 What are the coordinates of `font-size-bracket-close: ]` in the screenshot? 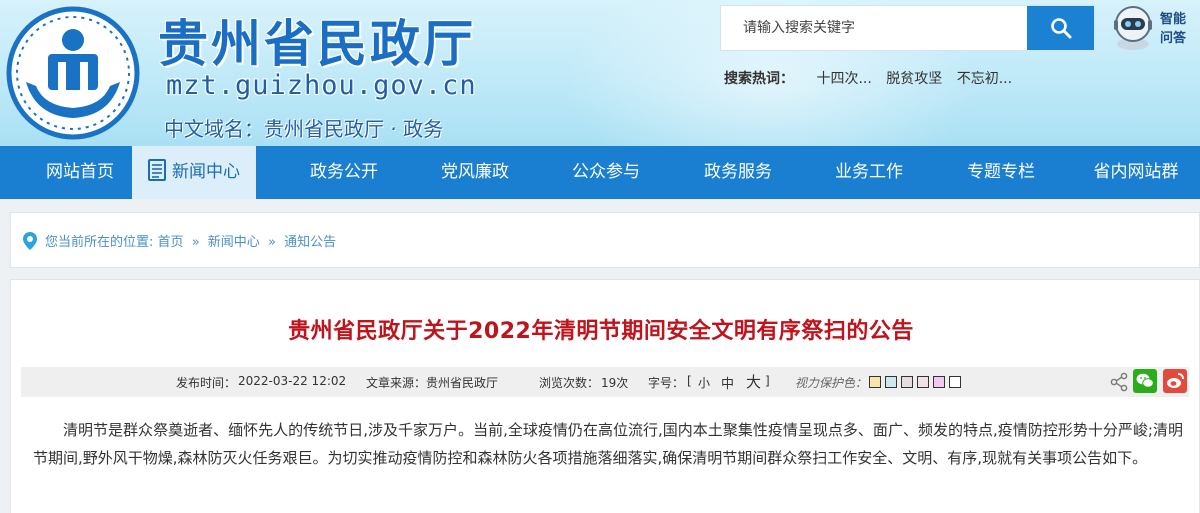 It's located at (767, 381).